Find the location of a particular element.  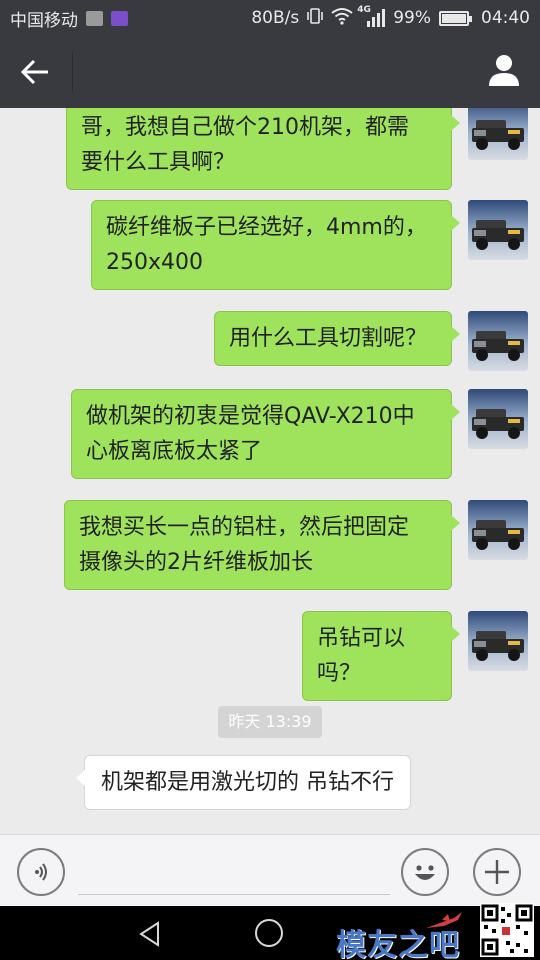

watermark-logo: 模友之吧 is located at coordinates (401, 936).